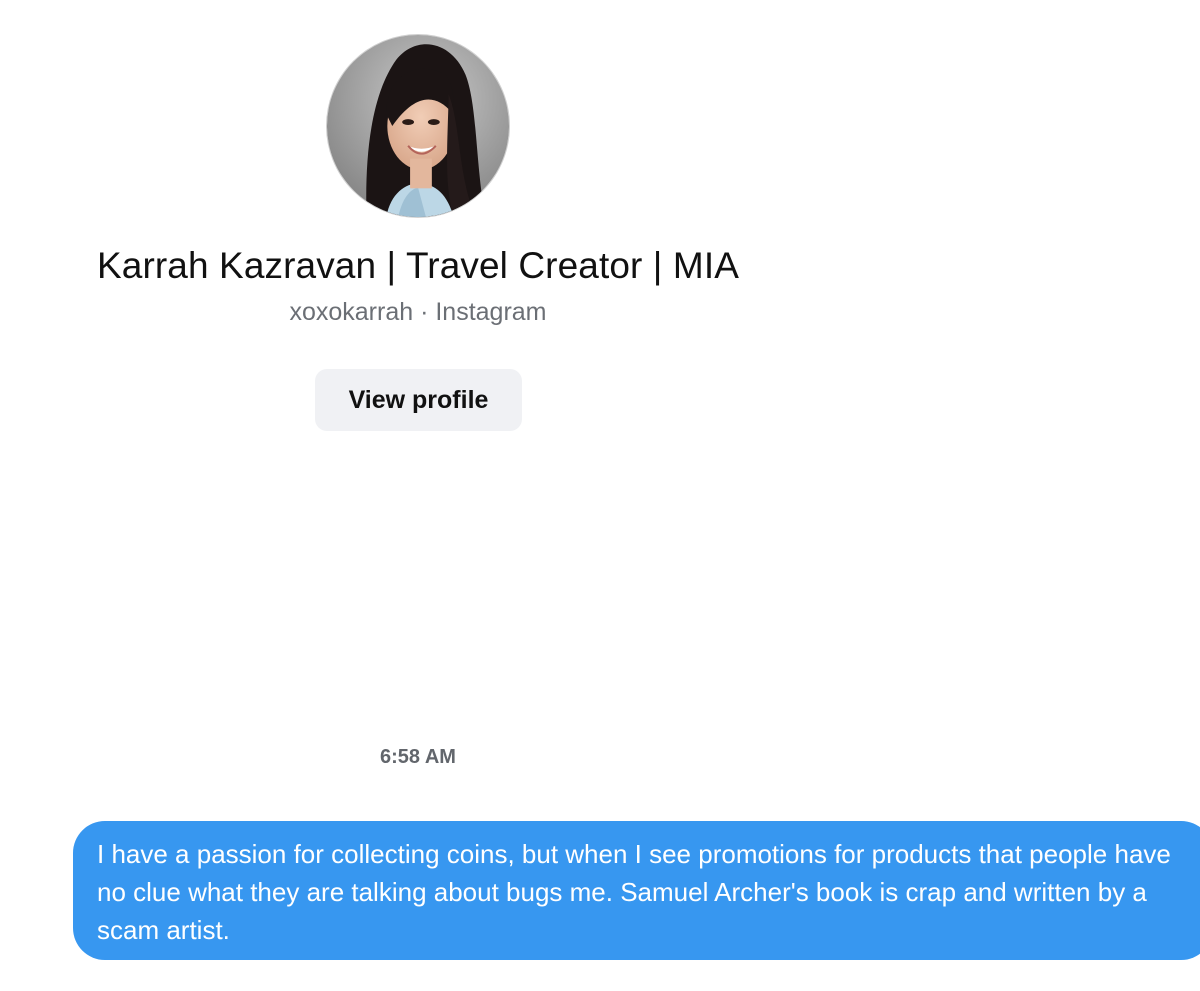 Image resolution: width=1200 pixels, height=991 pixels. I want to click on profile-avatar, so click(418, 126).